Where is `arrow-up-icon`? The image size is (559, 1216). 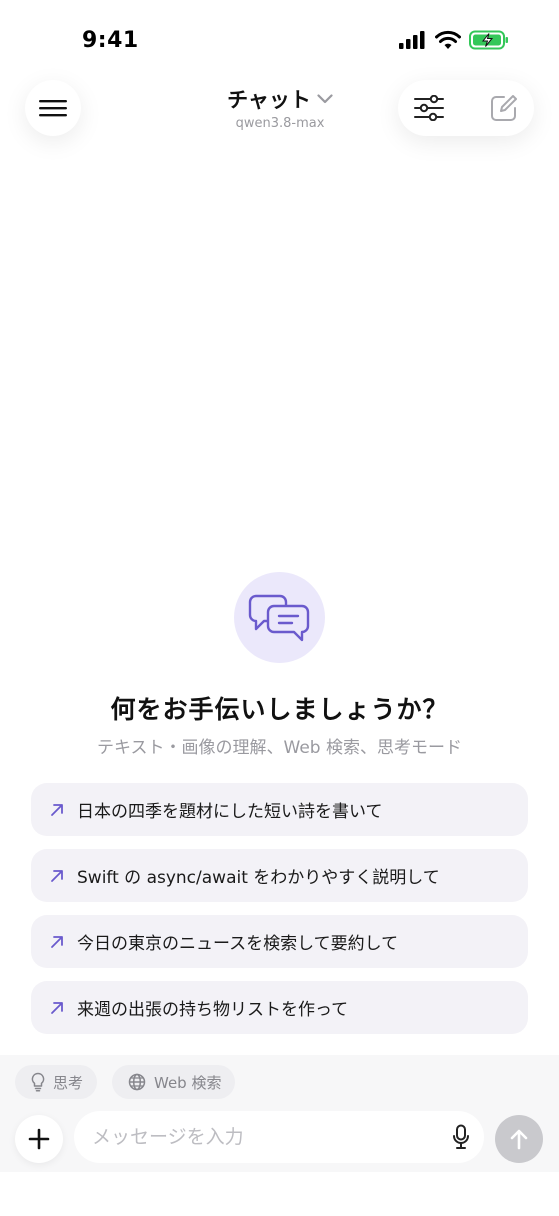 arrow-up-icon is located at coordinates (519, 1139).